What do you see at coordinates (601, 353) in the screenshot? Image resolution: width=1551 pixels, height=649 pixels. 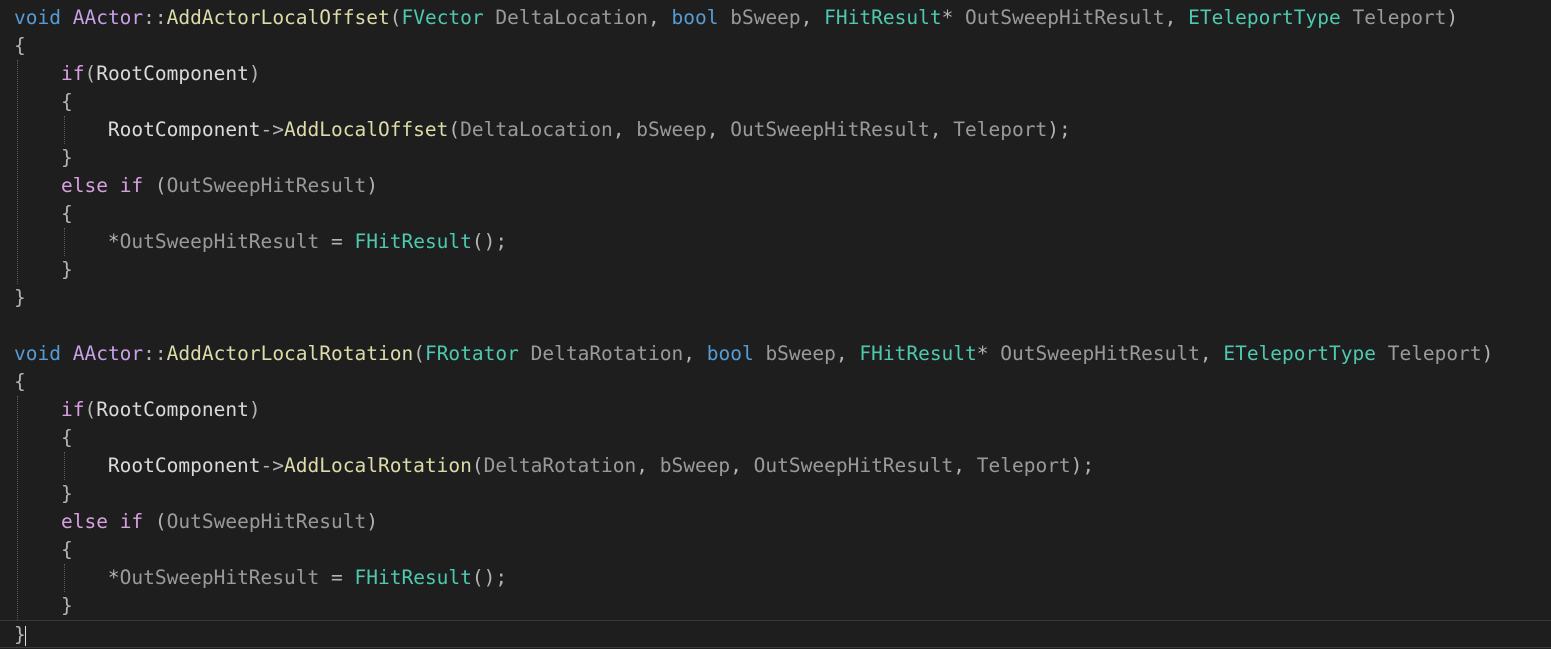 I see `code-token: DeltaRotation` at bounding box center [601, 353].